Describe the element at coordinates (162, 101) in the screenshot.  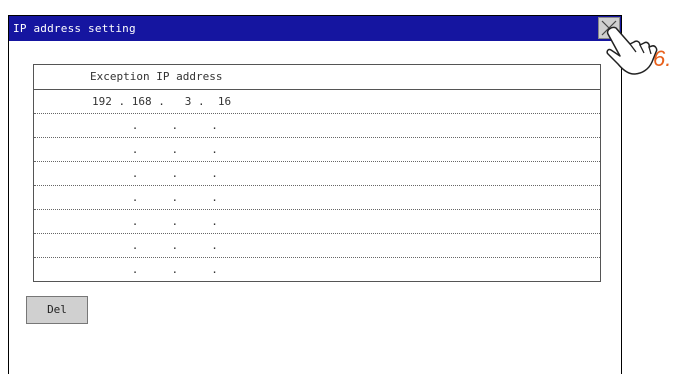
I see `ip-value: 192 . 168 . 3 . 16` at that location.